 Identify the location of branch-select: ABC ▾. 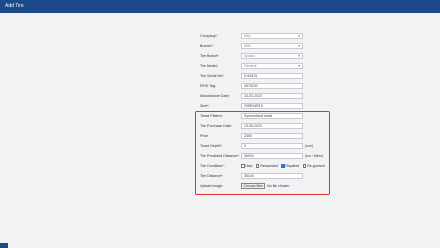
(272, 46).